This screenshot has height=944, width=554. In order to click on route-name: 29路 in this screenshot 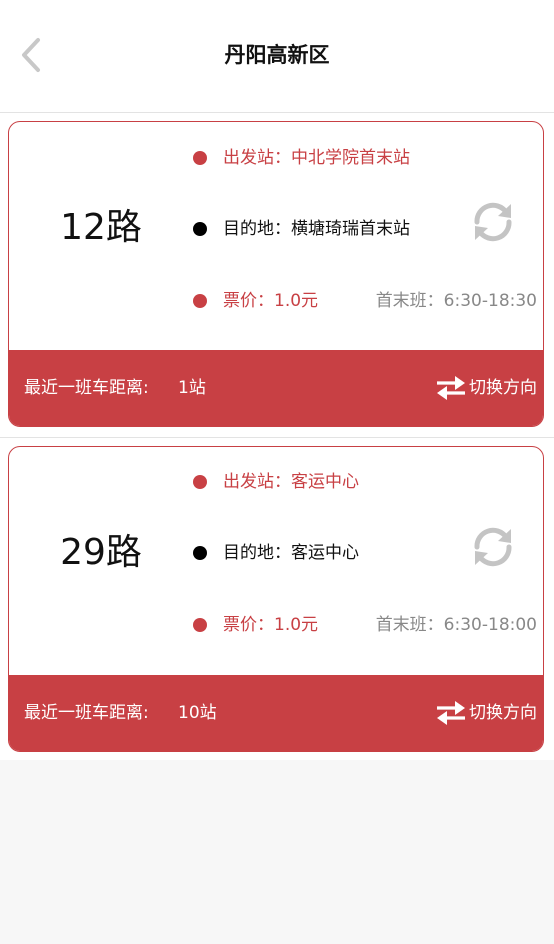, I will do `click(101, 552)`.